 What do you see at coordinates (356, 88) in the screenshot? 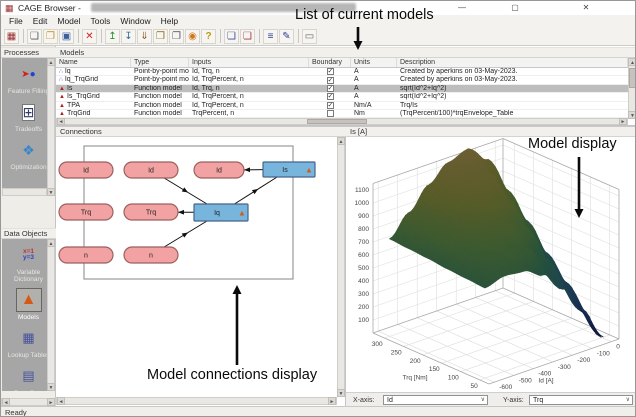
I see `model-units-cell: A` at bounding box center [356, 88].